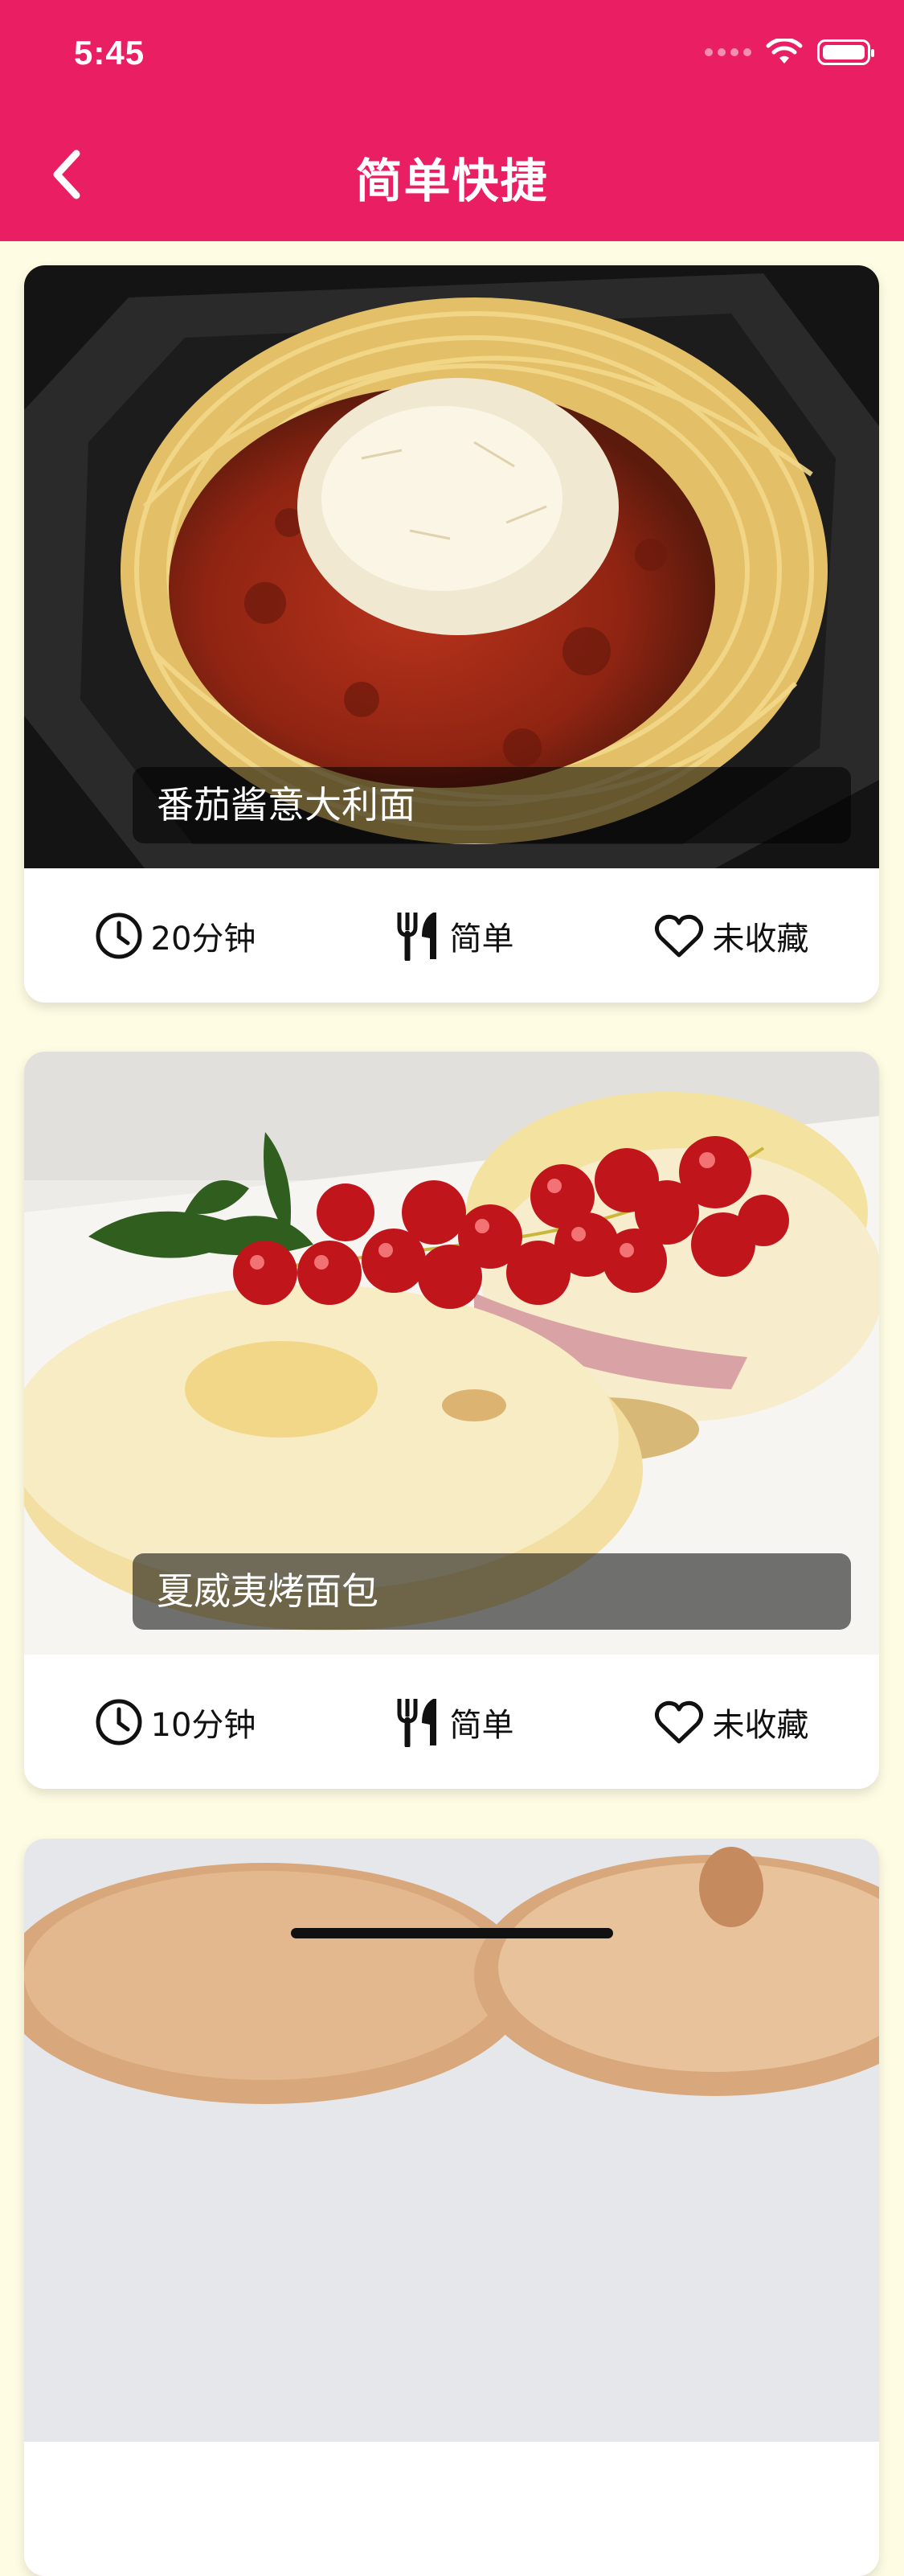 This screenshot has height=2576, width=904. What do you see at coordinates (452, 121) in the screenshot?
I see `app-bar: 5:45 简单快捷` at bounding box center [452, 121].